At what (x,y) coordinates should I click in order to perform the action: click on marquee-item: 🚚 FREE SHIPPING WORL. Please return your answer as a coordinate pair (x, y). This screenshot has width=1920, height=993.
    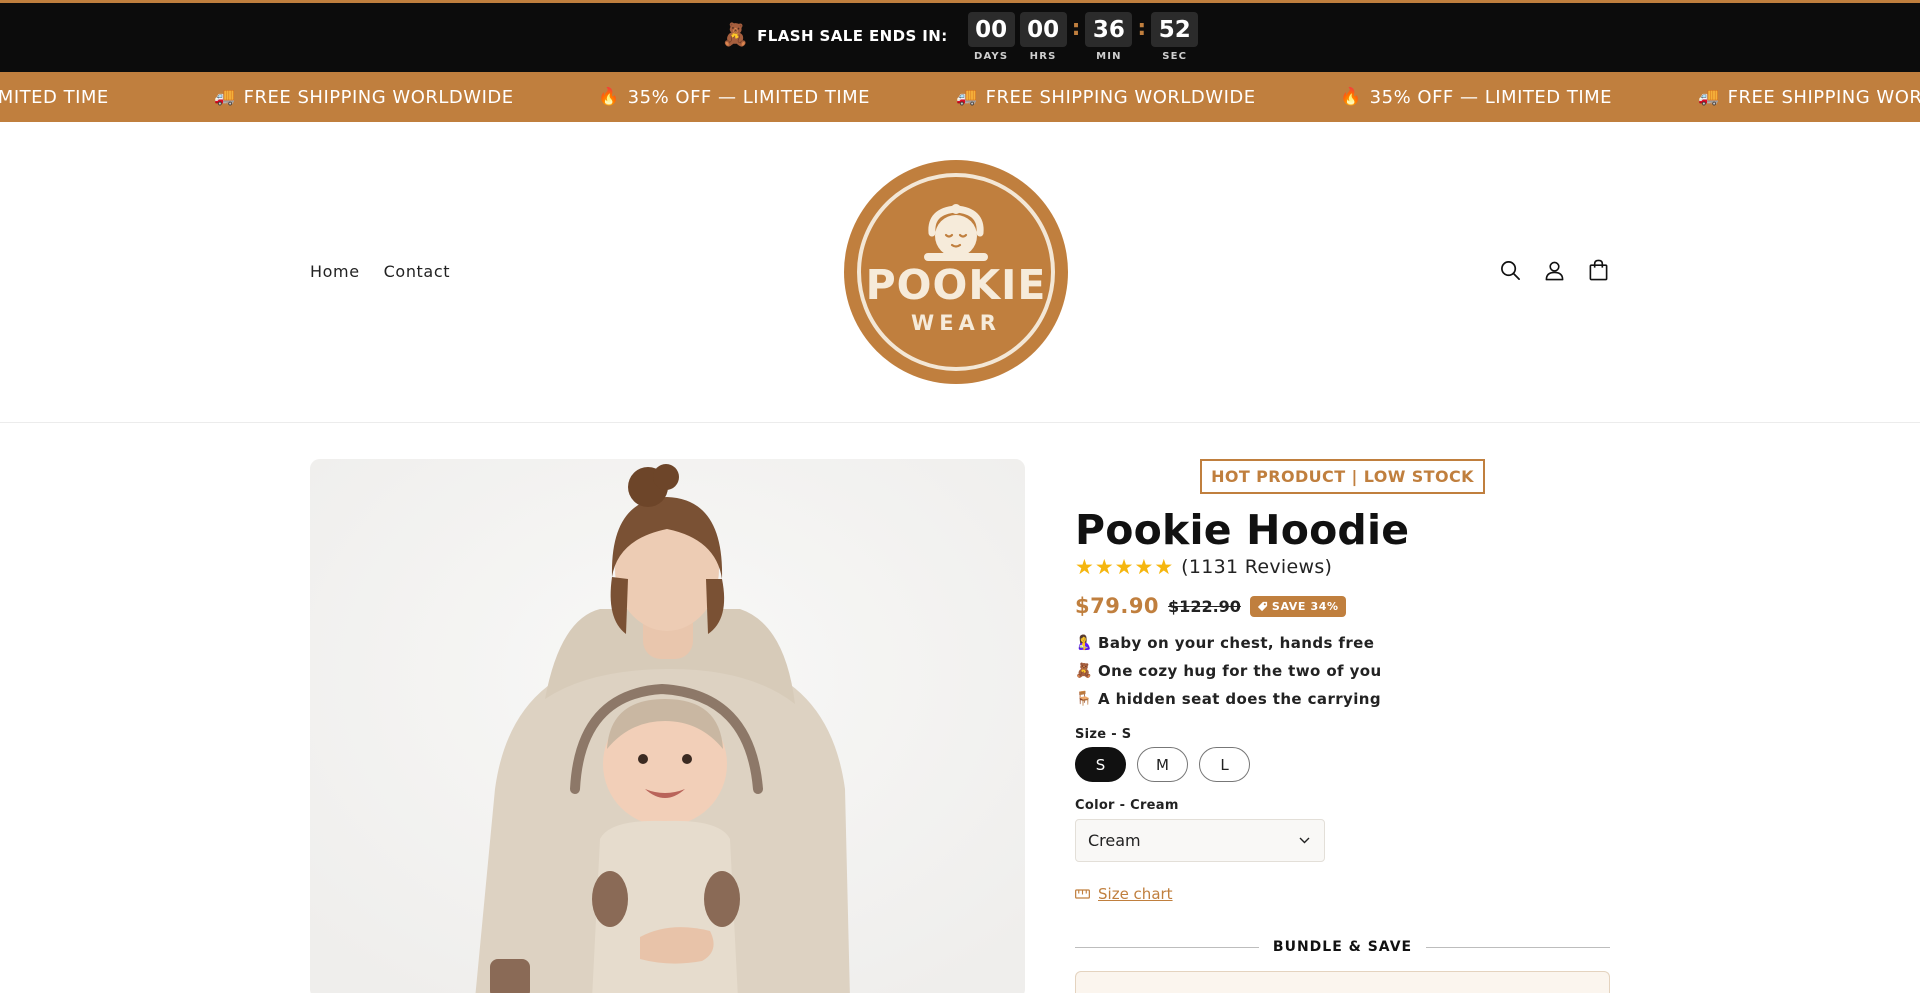
    Looking at the image, I should click on (1809, 97).